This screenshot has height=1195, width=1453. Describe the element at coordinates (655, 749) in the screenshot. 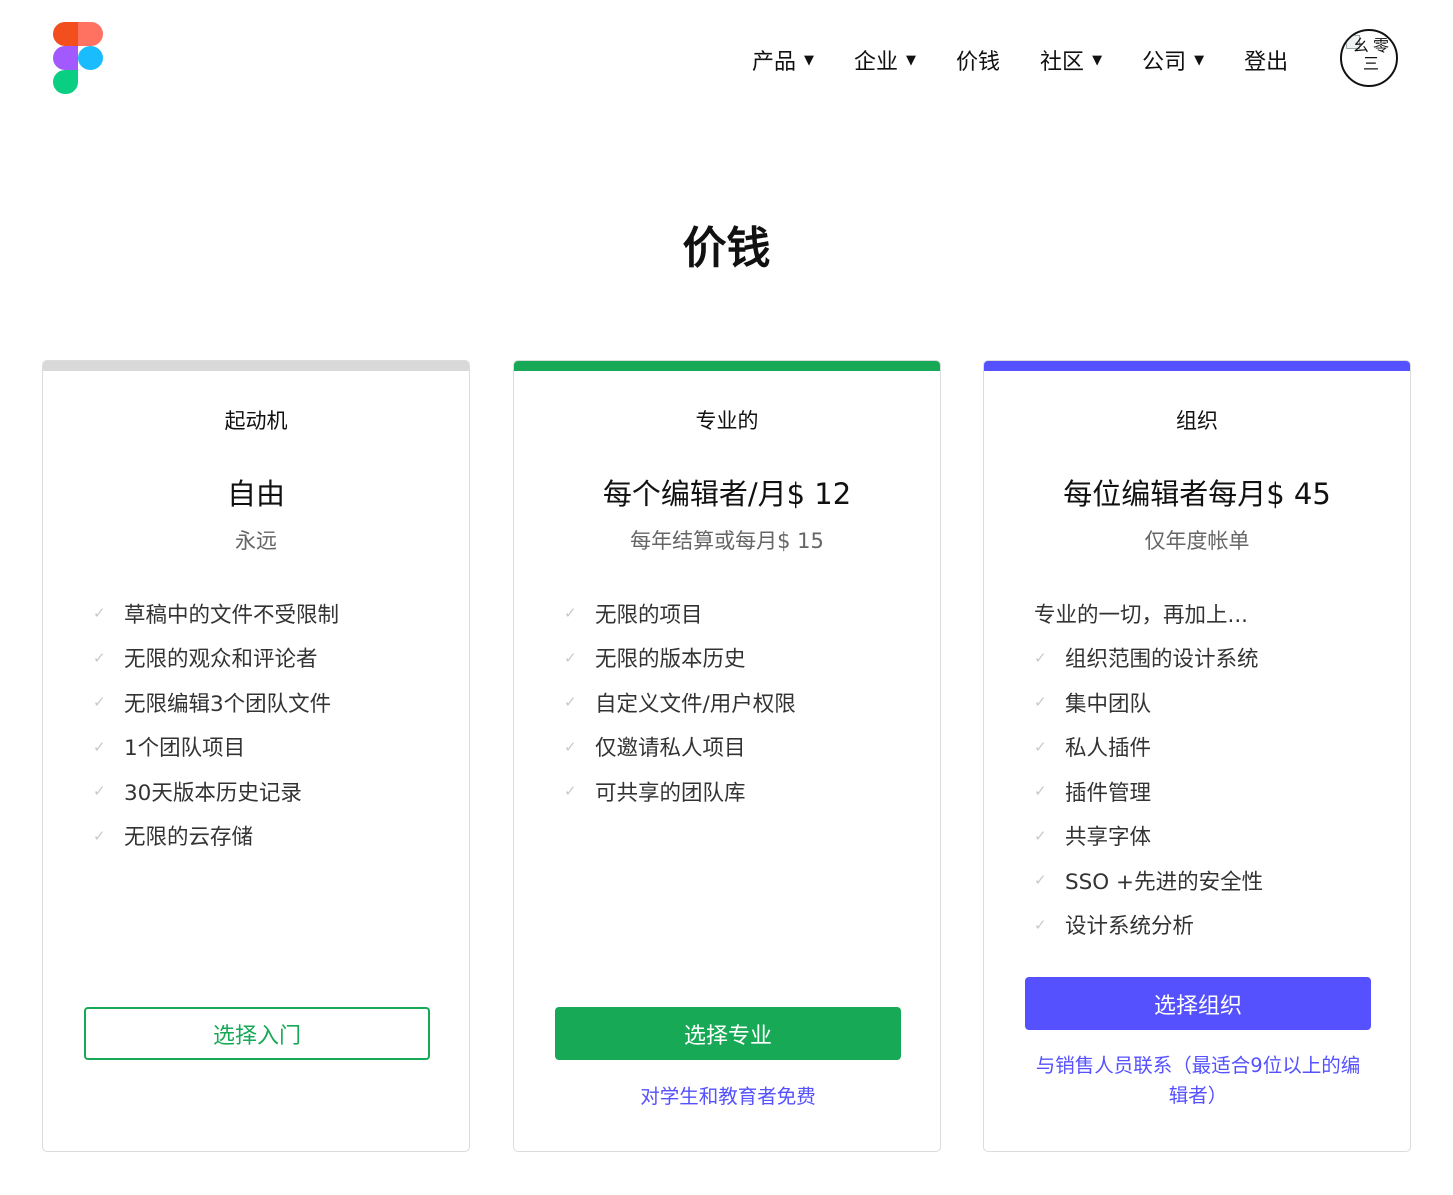

I see `feature-item: ✓ 仅邀请私人项目` at that location.